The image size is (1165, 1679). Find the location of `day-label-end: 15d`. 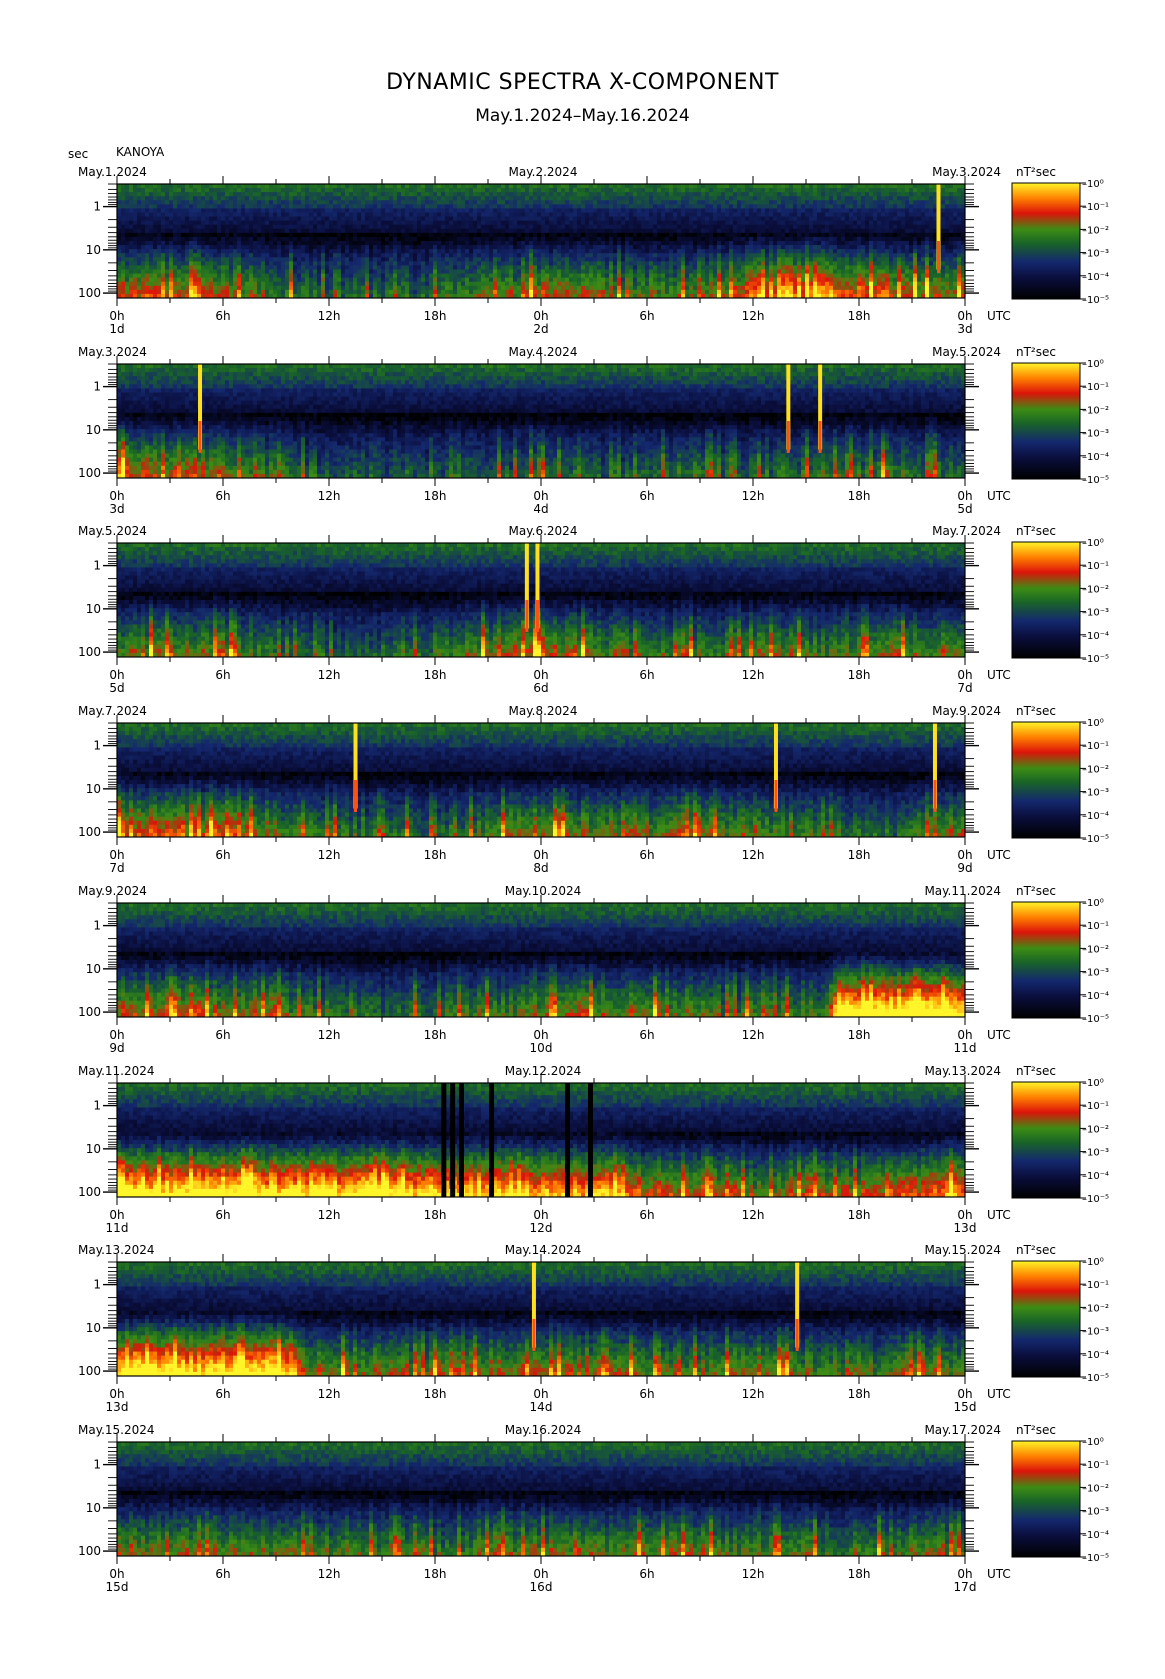

day-label-end: 15d is located at coordinates (965, 1407).